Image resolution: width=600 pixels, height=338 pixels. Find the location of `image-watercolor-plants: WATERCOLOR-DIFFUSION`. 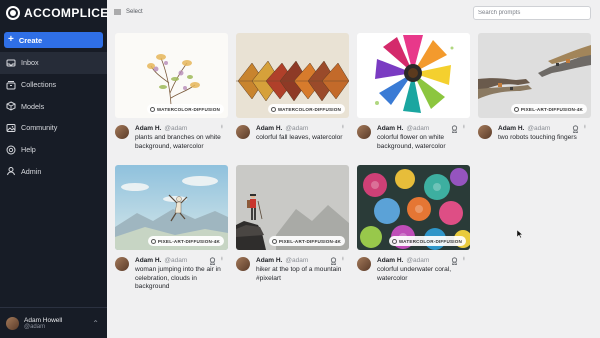

image-watercolor-plants: WATERCOLOR-DIFFUSION is located at coordinates (171, 75).